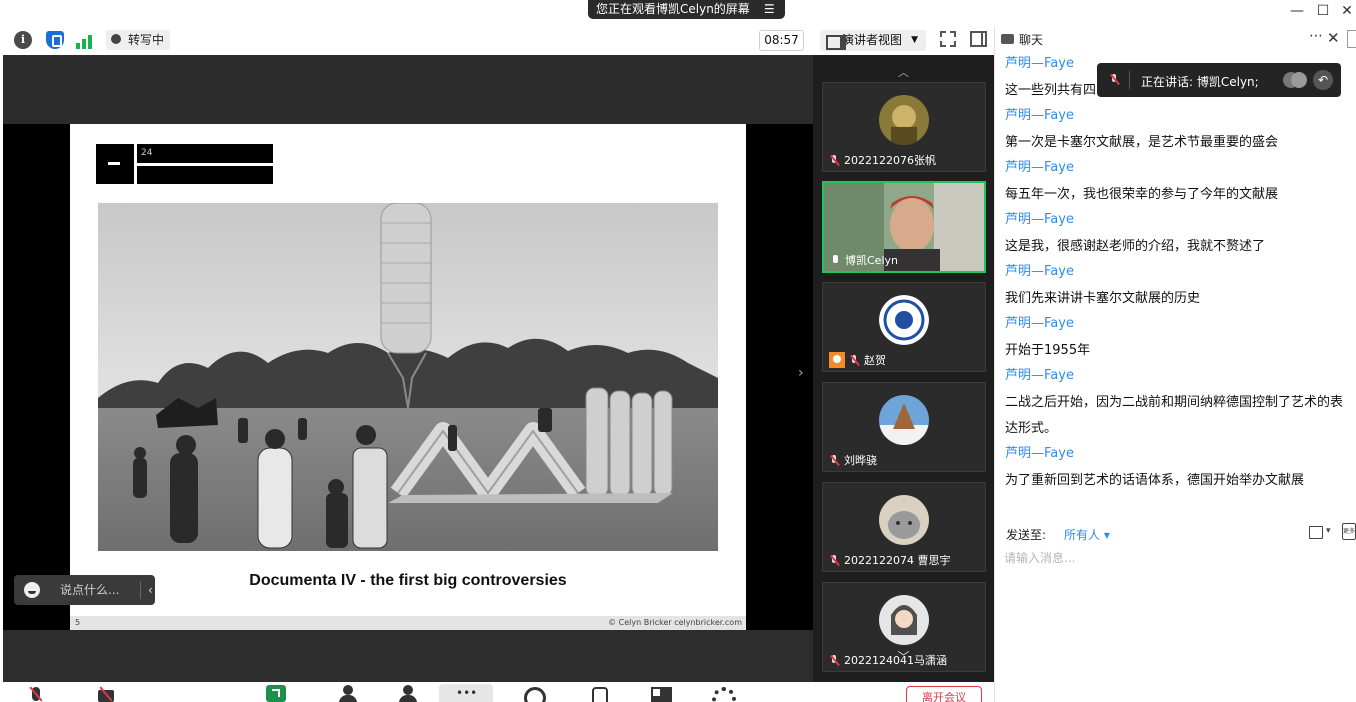  Describe the element at coordinates (146, 40) in the screenshot. I see `transcription-label: 转写中` at that location.